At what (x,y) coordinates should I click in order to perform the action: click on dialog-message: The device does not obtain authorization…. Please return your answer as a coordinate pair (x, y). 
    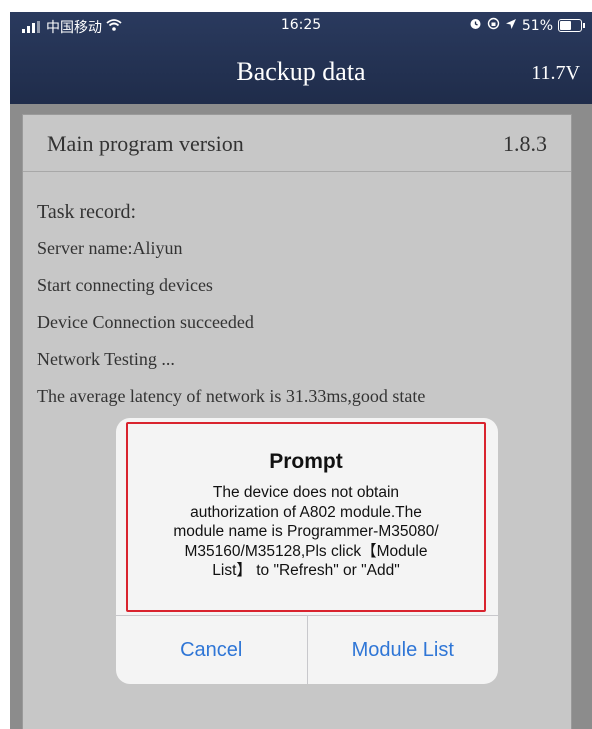
    Looking at the image, I should click on (306, 532).